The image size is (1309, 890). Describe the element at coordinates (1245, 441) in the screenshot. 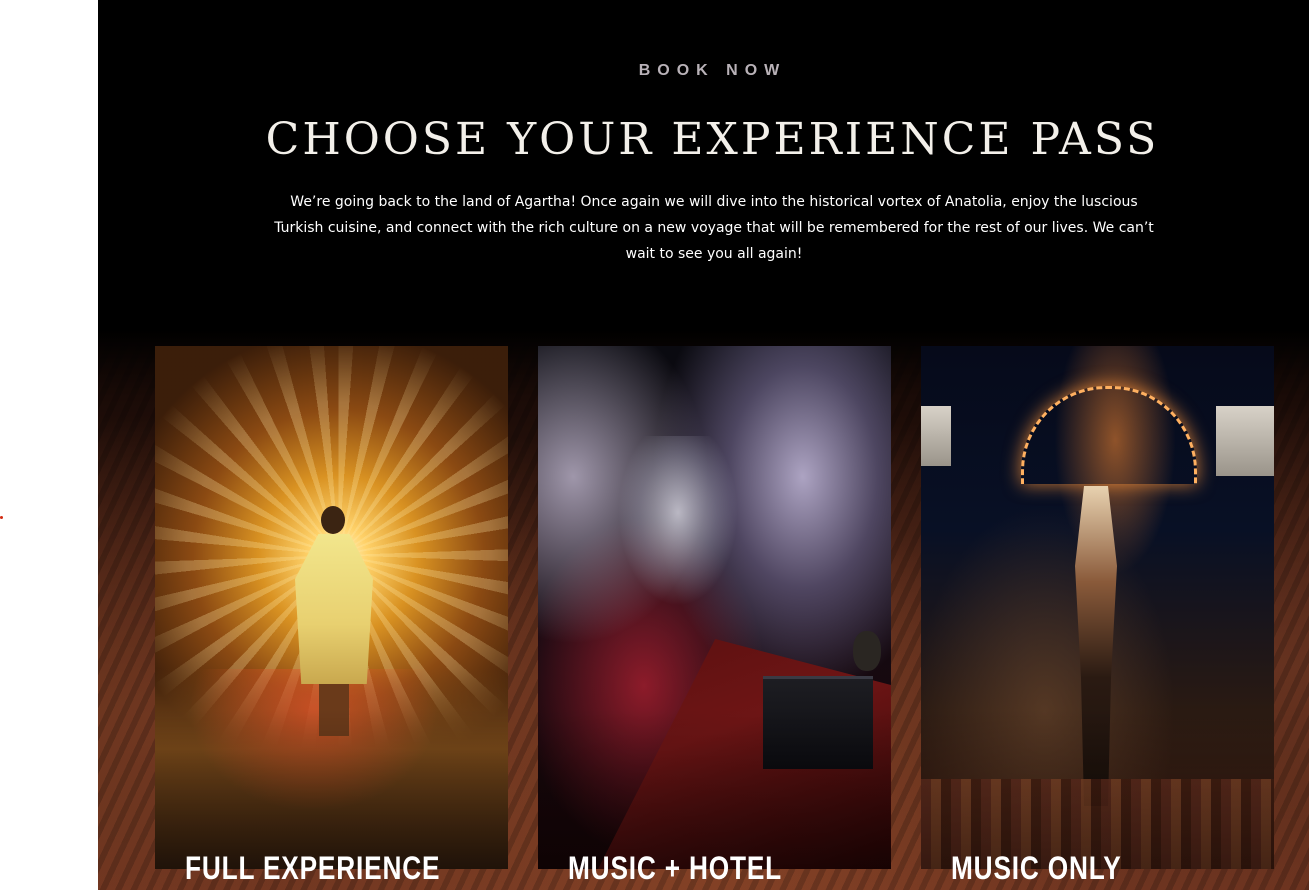

I see `speaker-right` at that location.